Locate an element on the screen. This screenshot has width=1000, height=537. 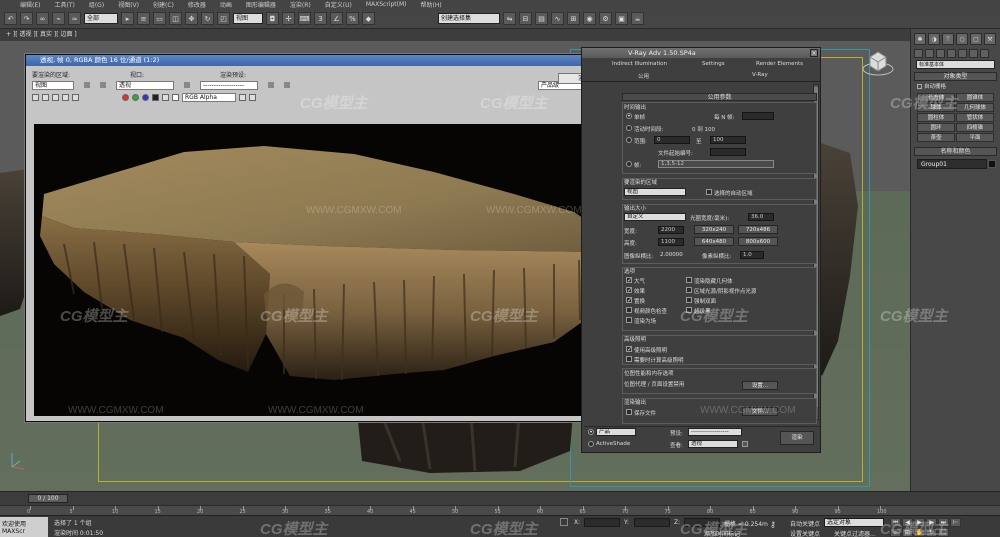
undo-icon: ↶ is located at coordinates (10, 18).